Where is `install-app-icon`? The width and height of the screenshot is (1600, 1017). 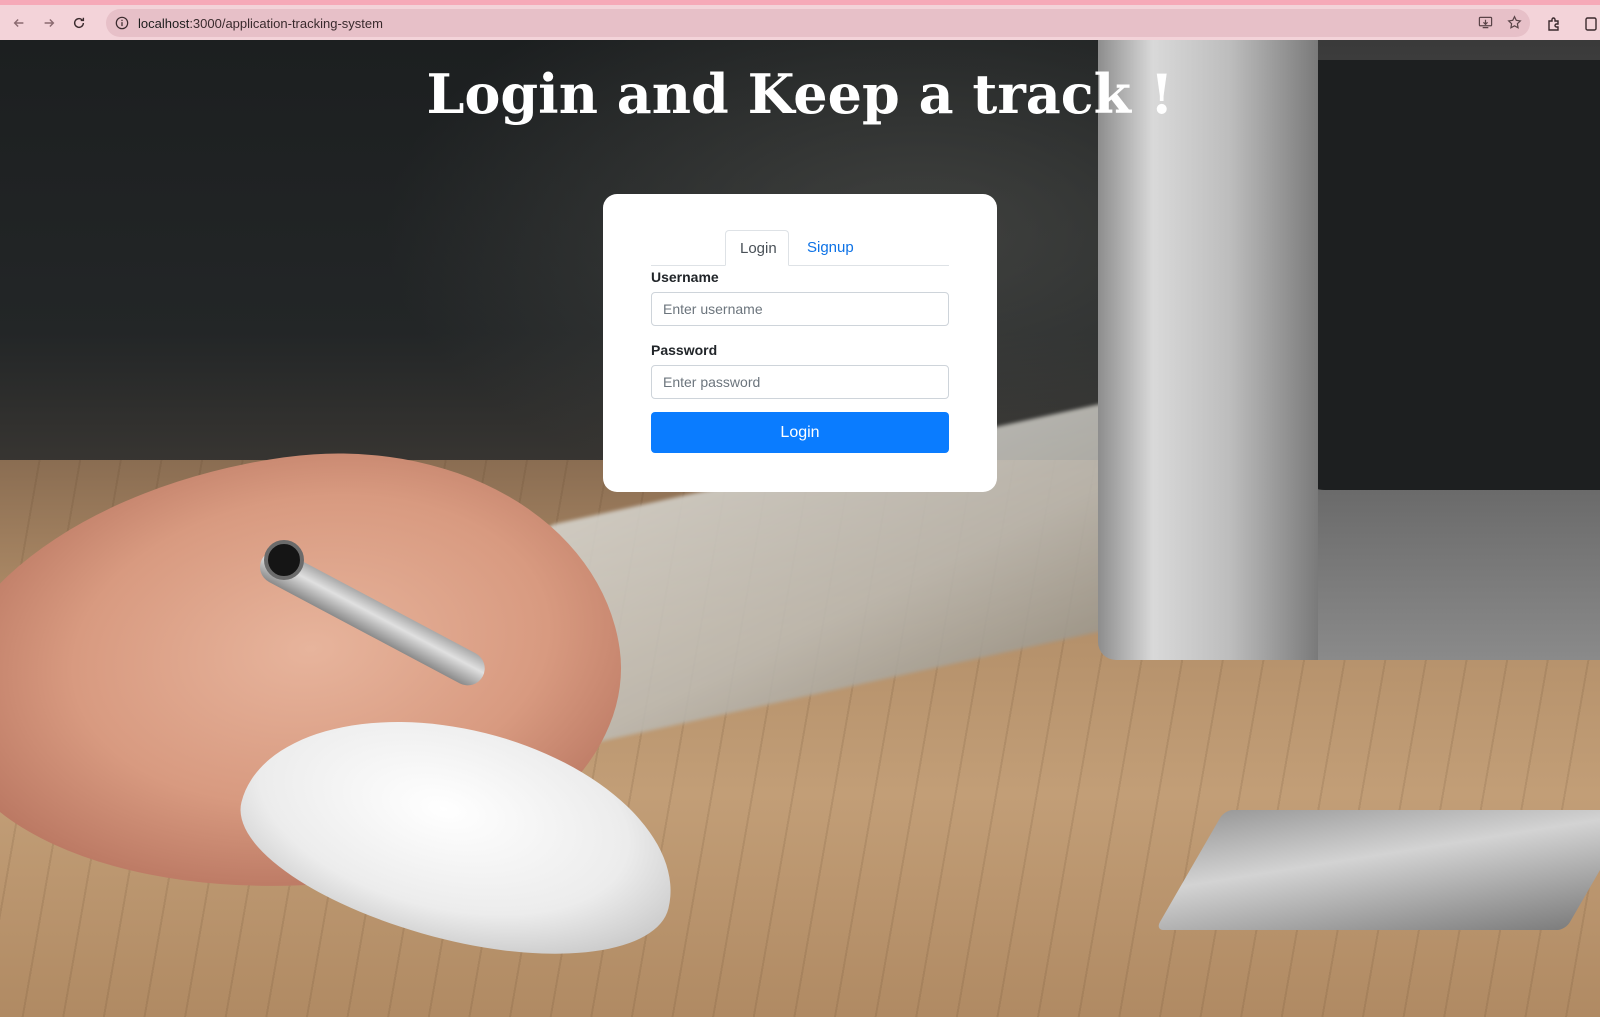 install-app-icon is located at coordinates (1485, 25).